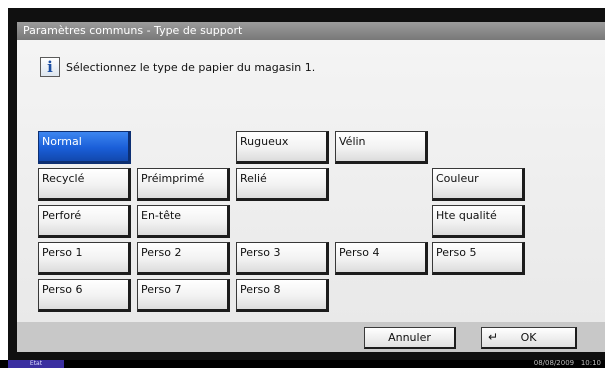 This screenshot has width=605, height=368. I want to click on info-icon: i, so click(50, 67).